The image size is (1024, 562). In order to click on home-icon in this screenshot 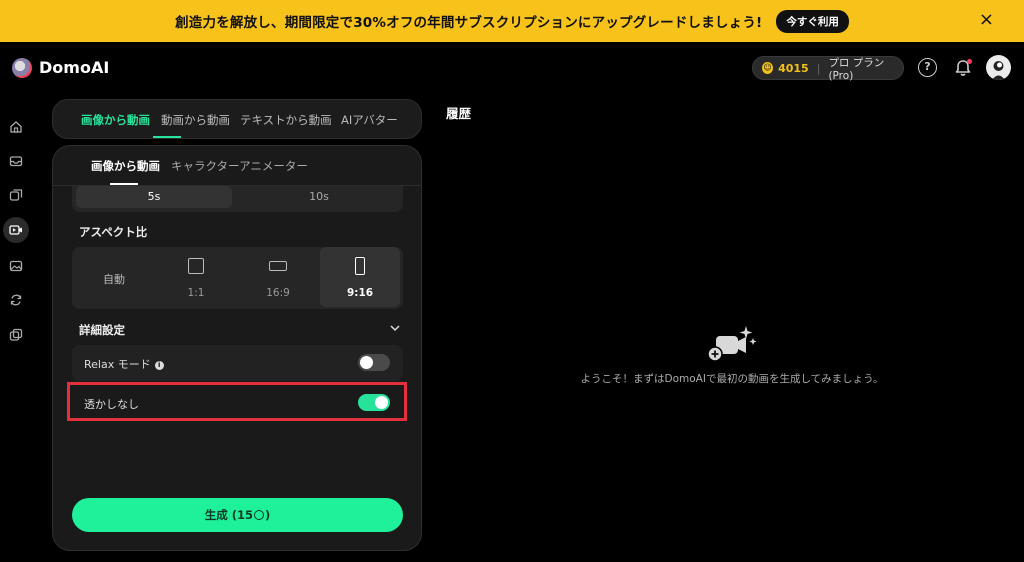, I will do `click(16, 127)`.